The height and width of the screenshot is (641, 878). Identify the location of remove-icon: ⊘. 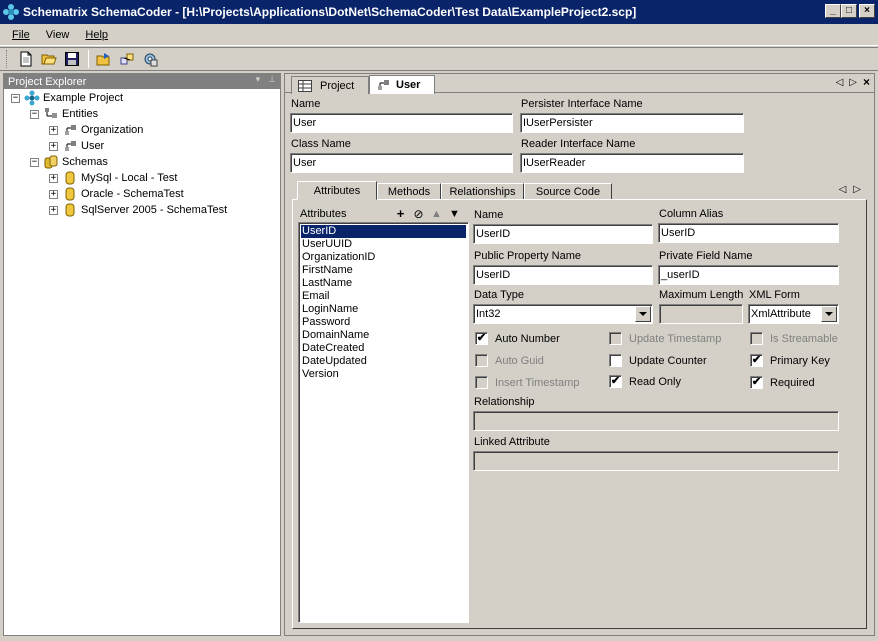
(418, 214).